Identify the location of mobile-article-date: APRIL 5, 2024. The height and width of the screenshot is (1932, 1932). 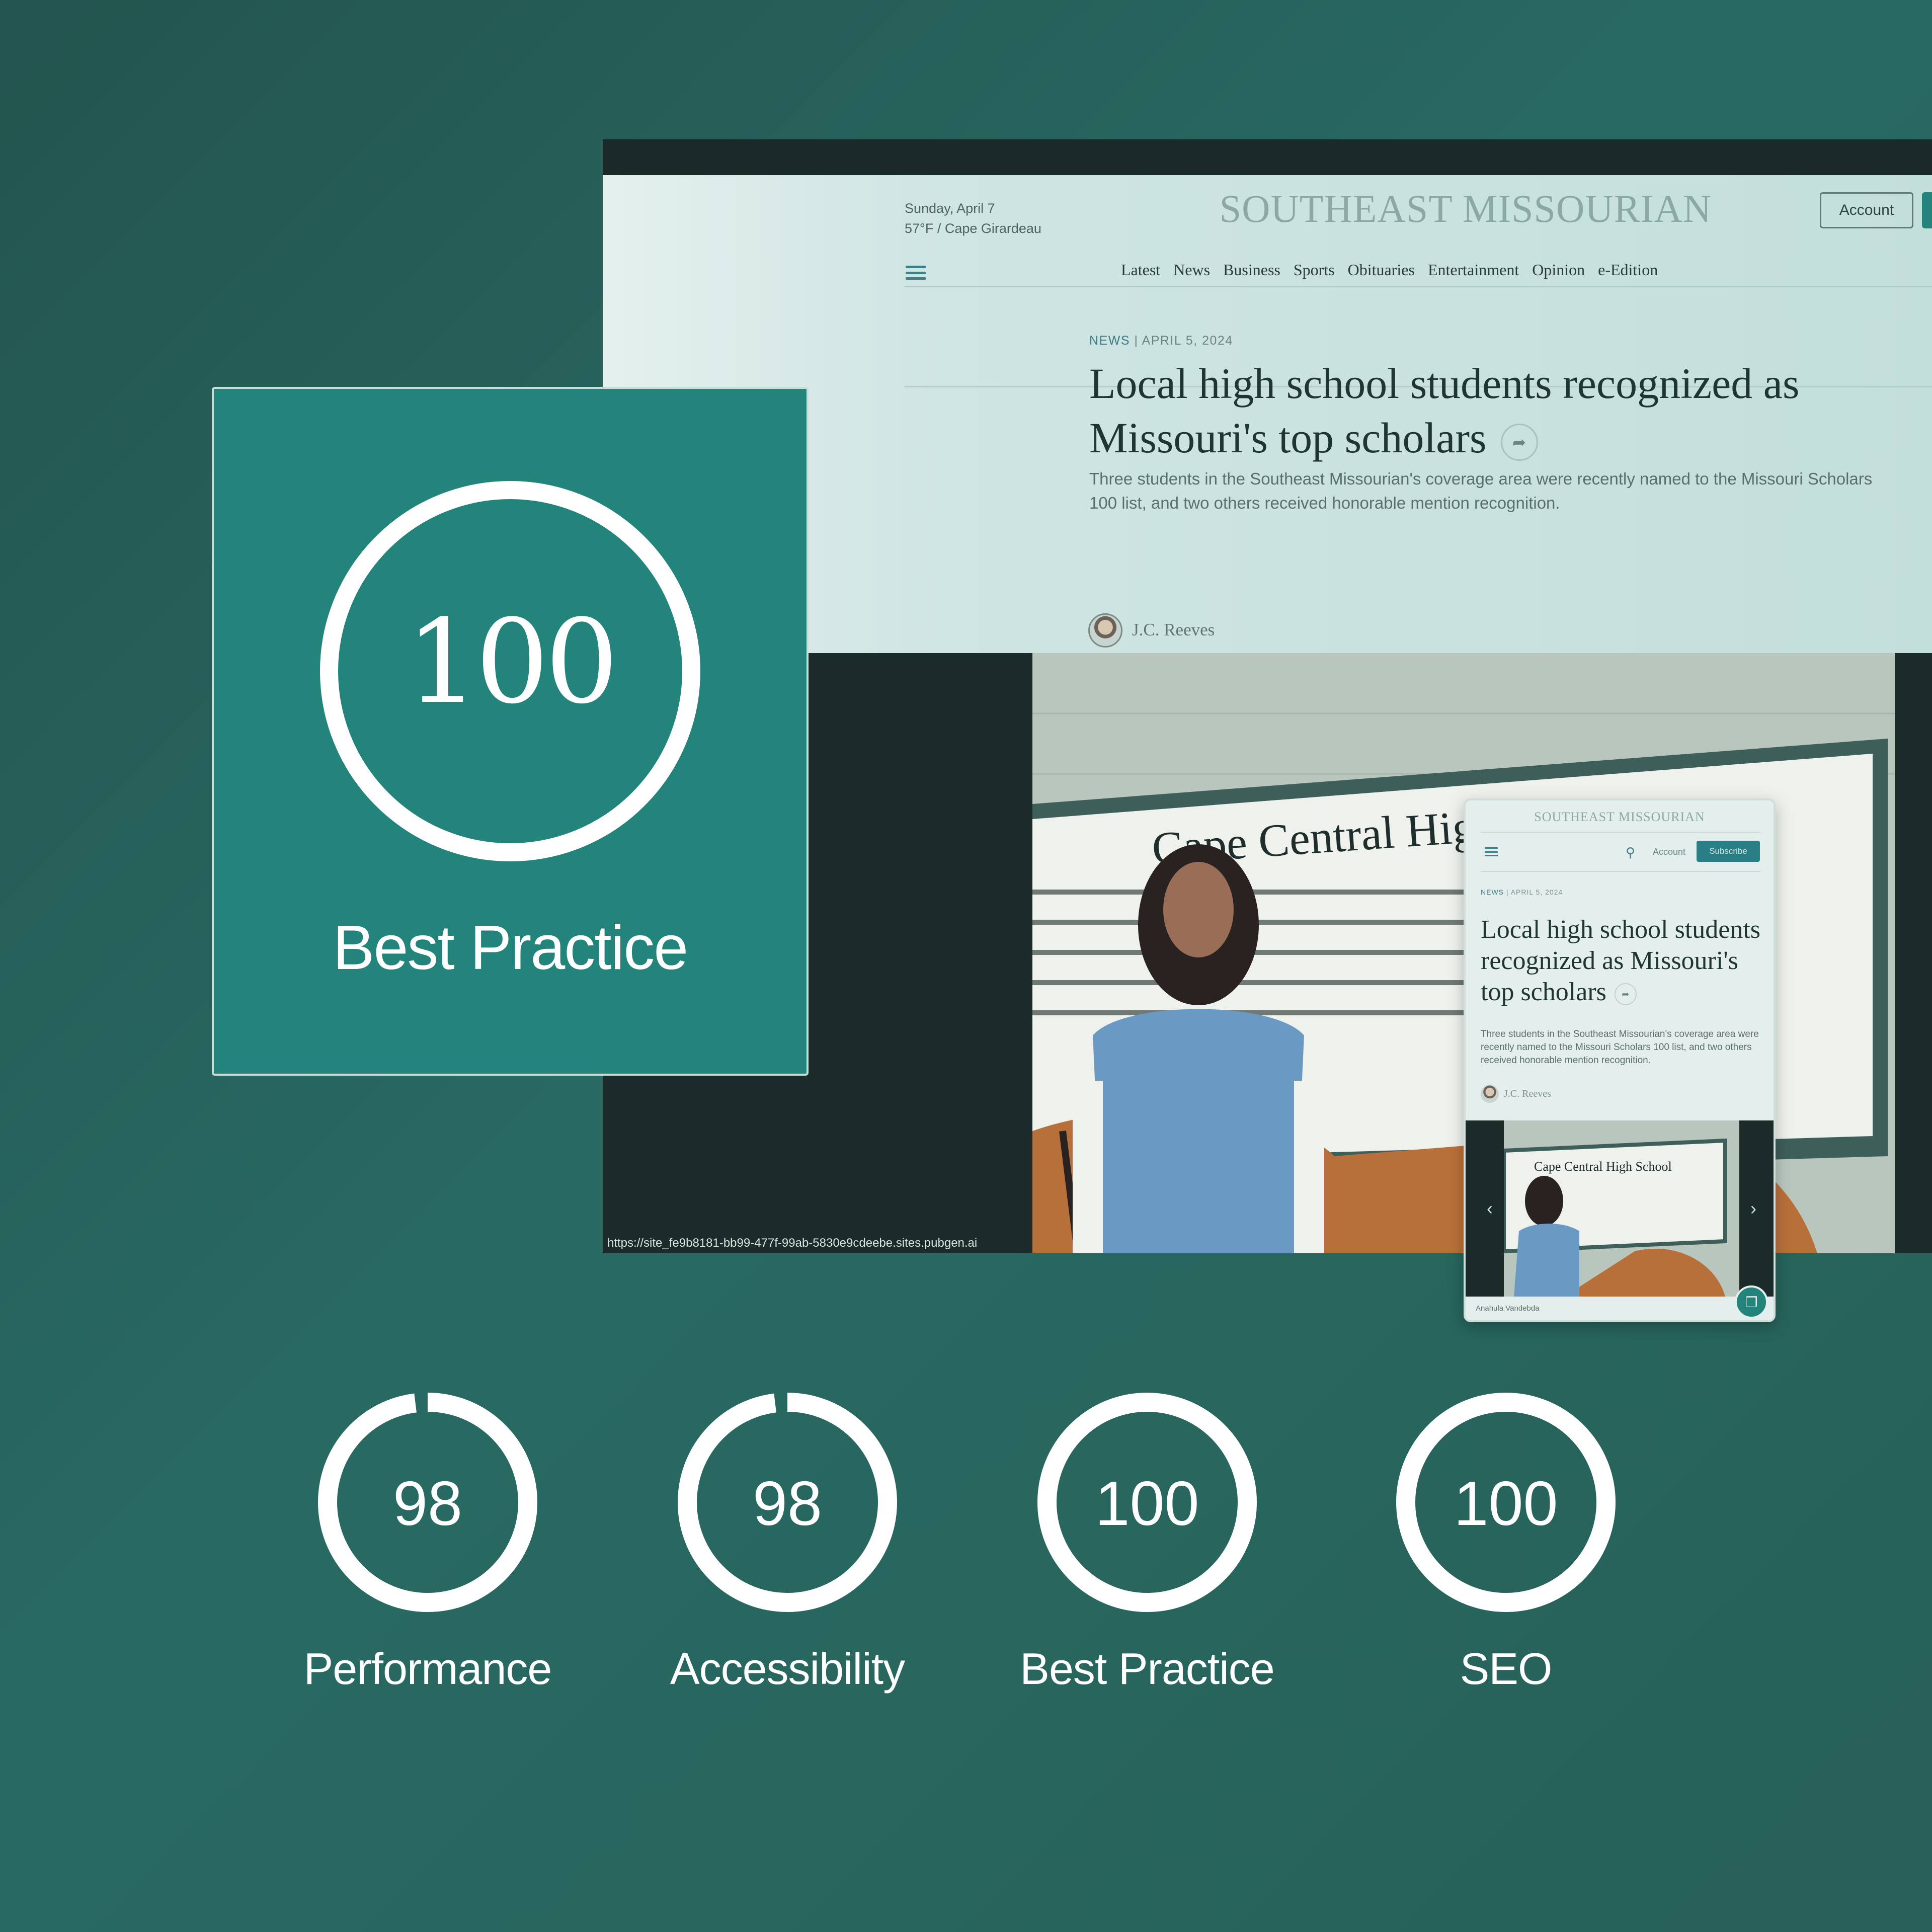
(1537, 892).